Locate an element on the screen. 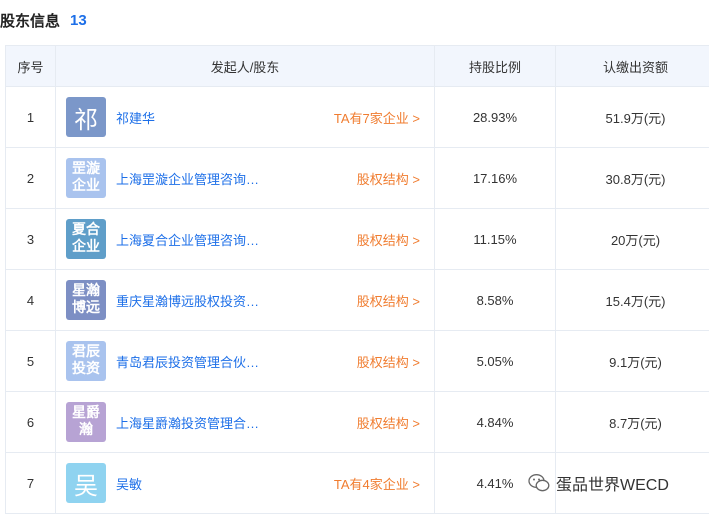 The image size is (709, 516). row-index: 3 is located at coordinates (30, 239).